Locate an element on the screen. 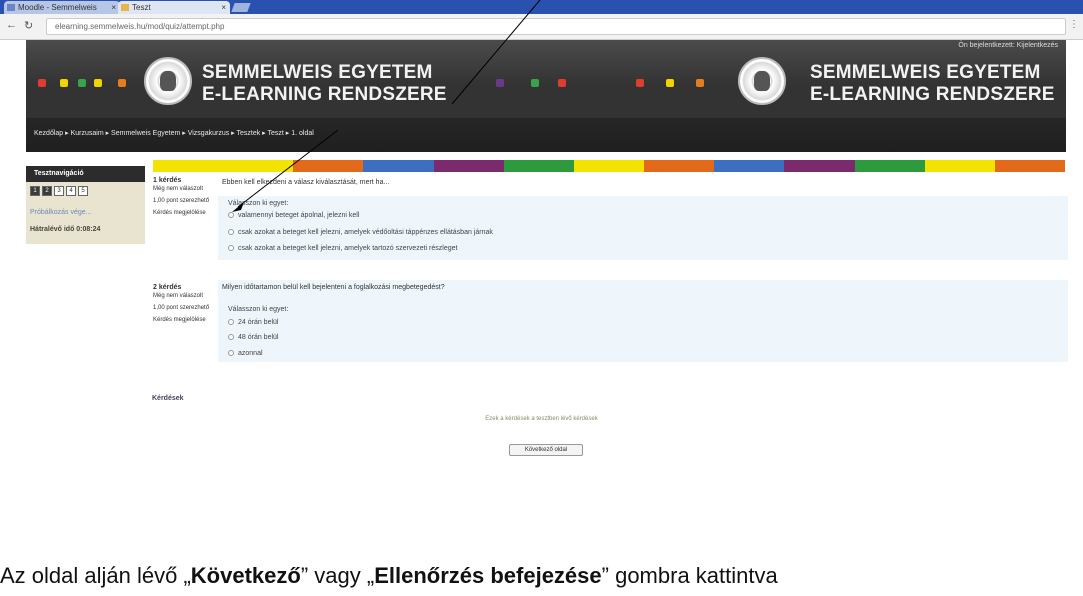  tab-title: Teszt is located at coordinates (141, 7).